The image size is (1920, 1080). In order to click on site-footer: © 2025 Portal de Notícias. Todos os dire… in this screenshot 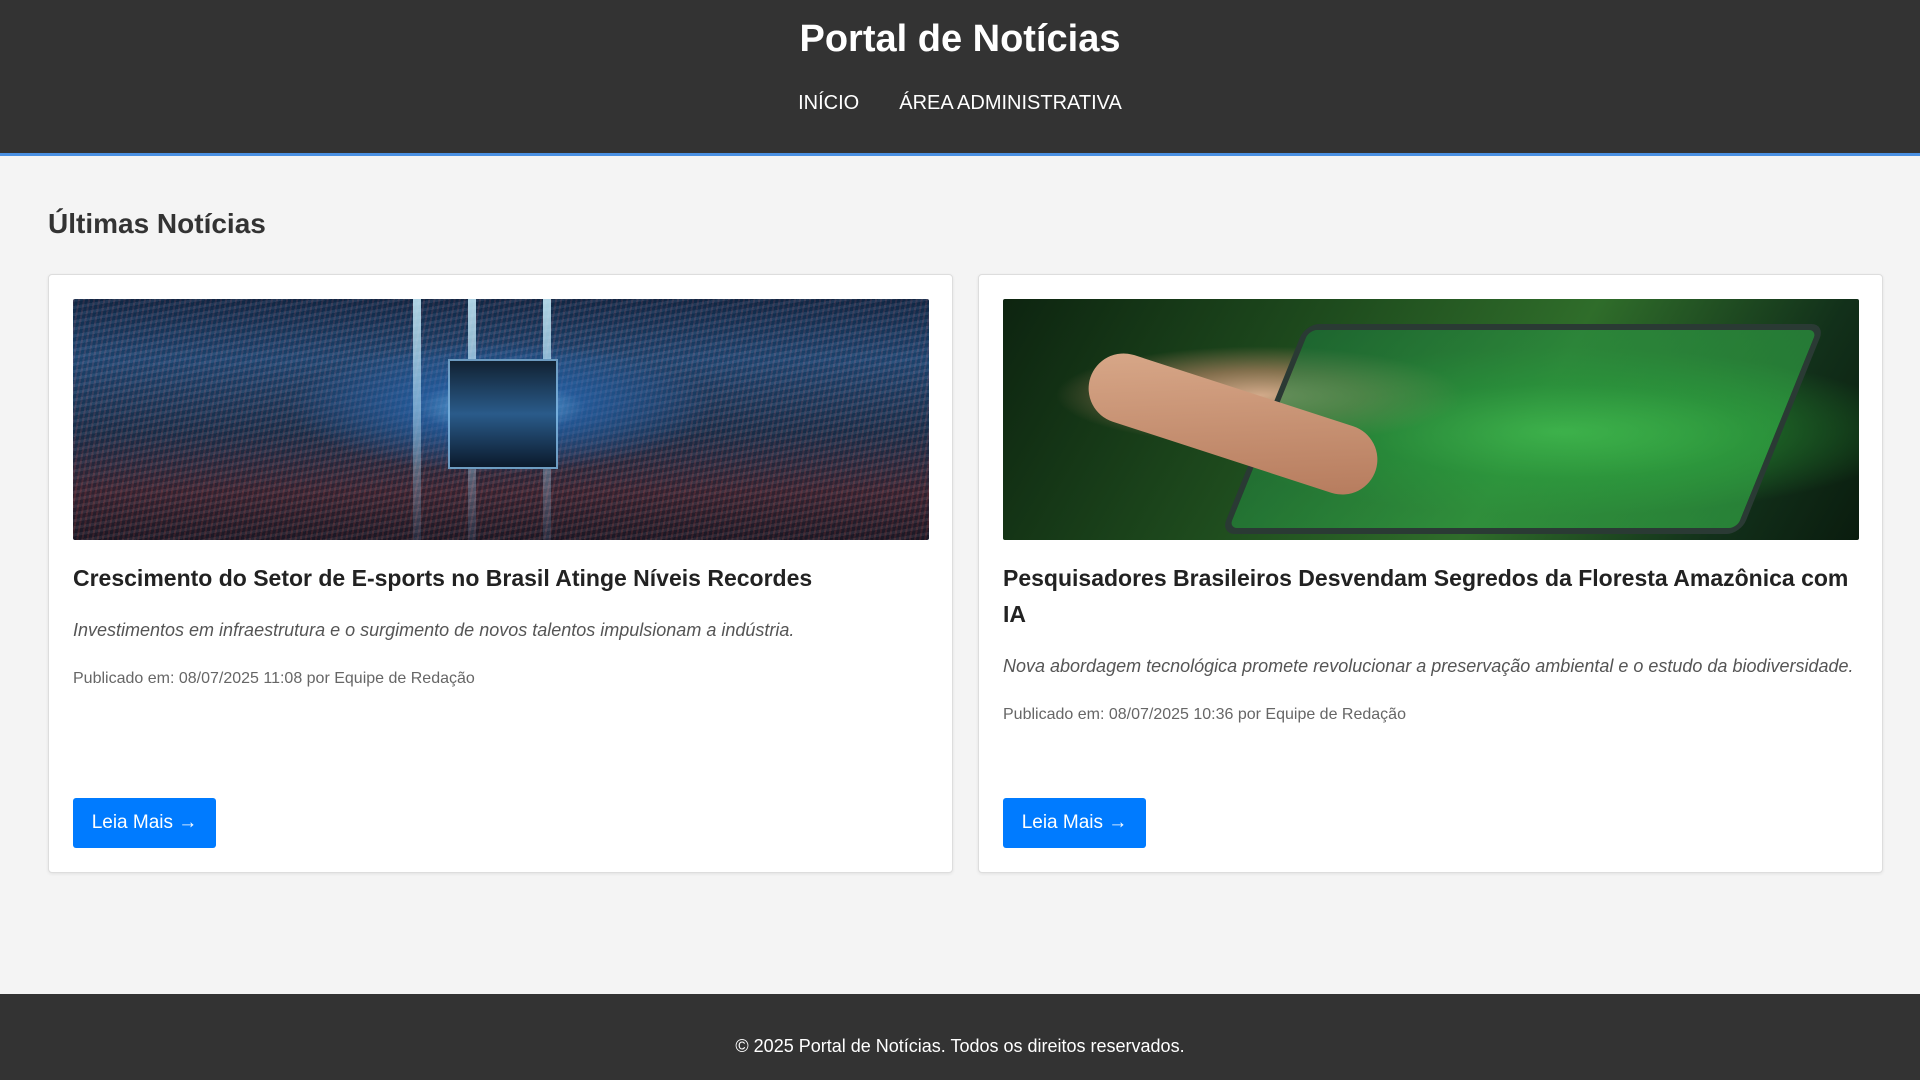, I will do `click(960, 1037)`.